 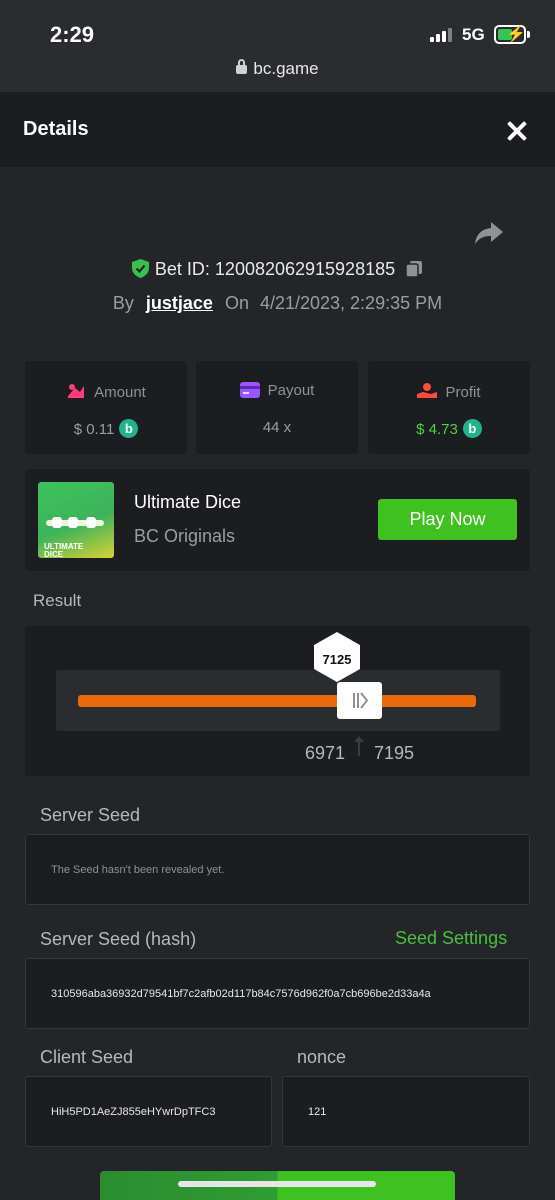 What do you see at coordinates (528, 34) in the screenshot?
I see `battery-tip` at bounding box center [528, 34].